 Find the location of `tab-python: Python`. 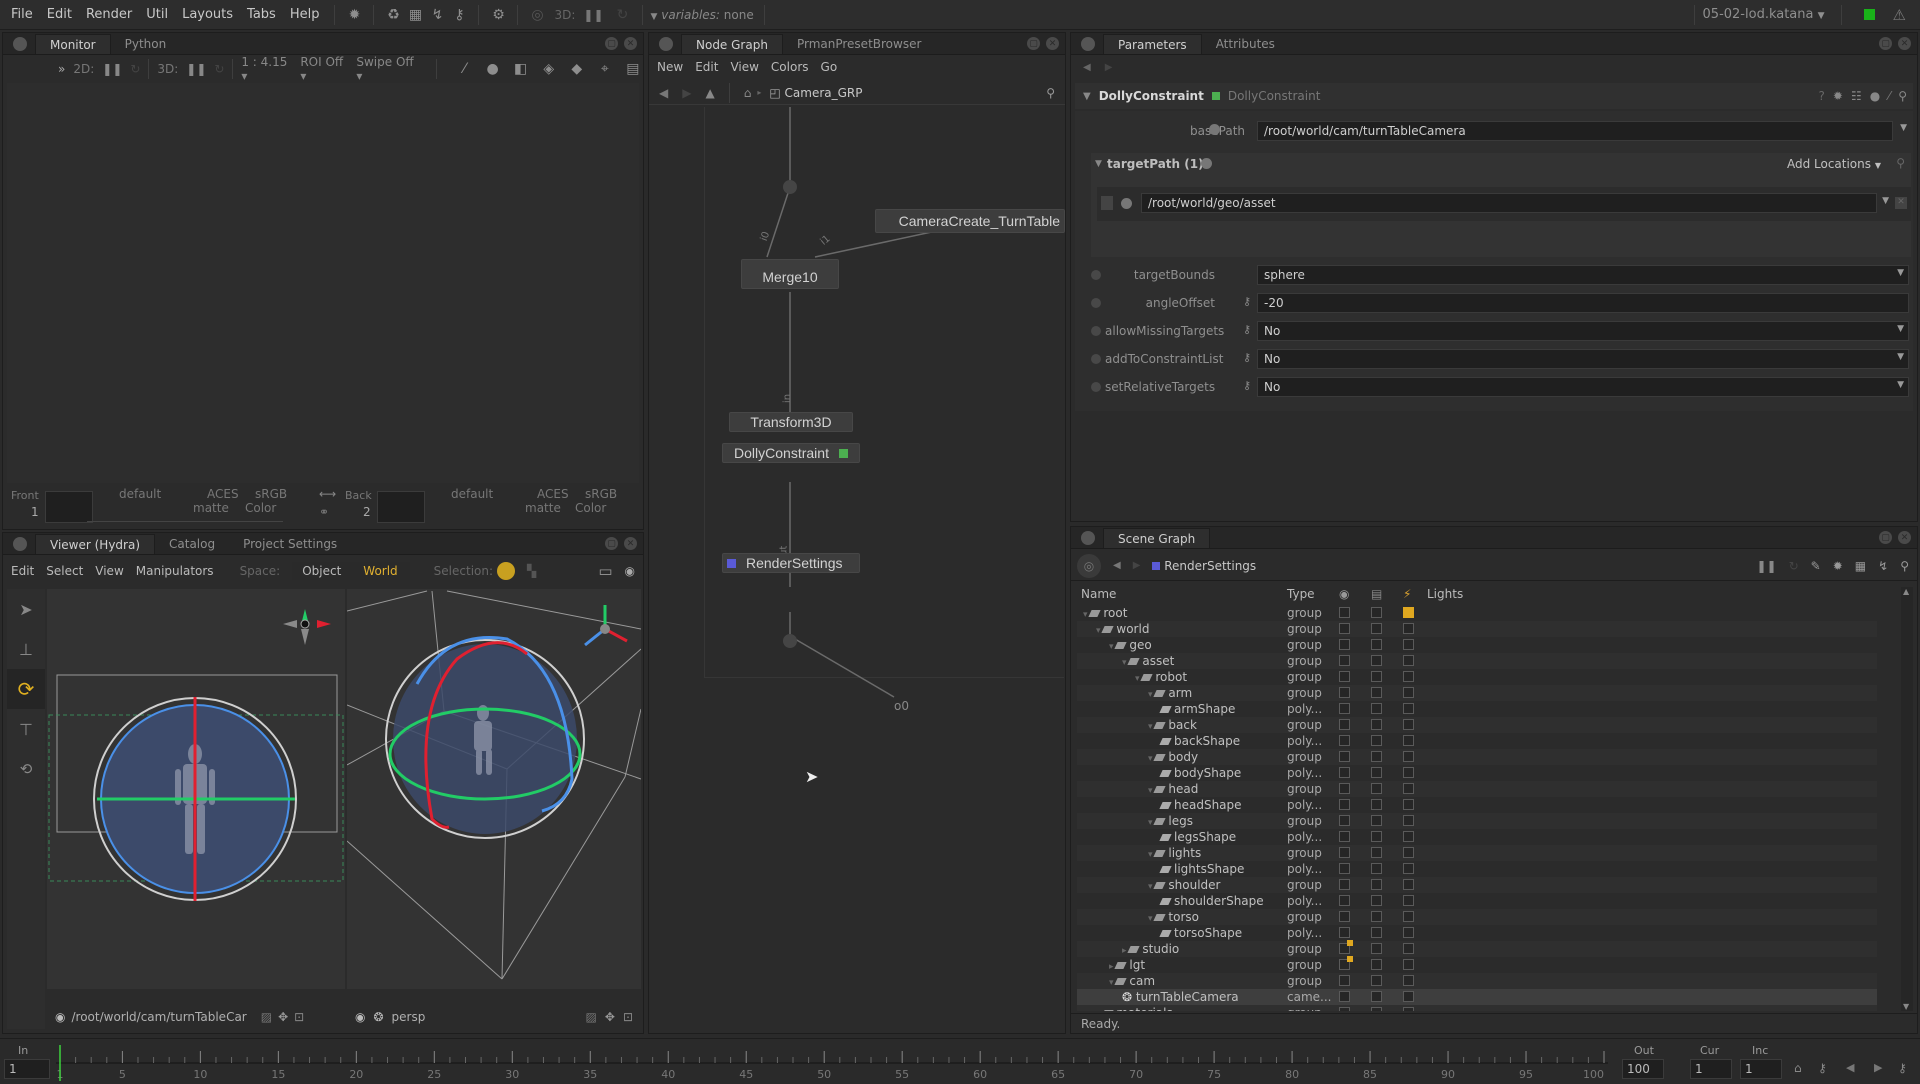

tab-python: Python is located at coordinates (146, 44).